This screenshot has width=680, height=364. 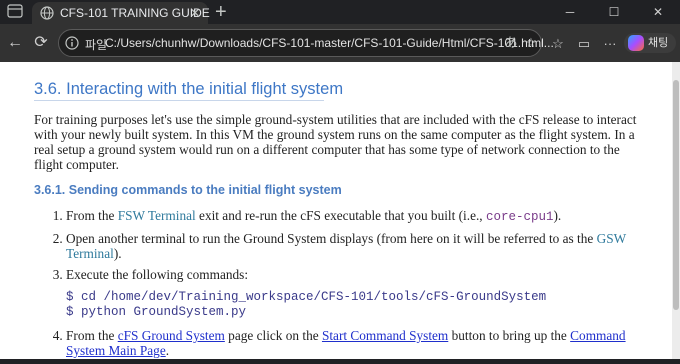 What do you see at coordinates (157, 274) in the screenshot?
I see `step3-text: Execute the following commands:` at bounding box center [157, 274].